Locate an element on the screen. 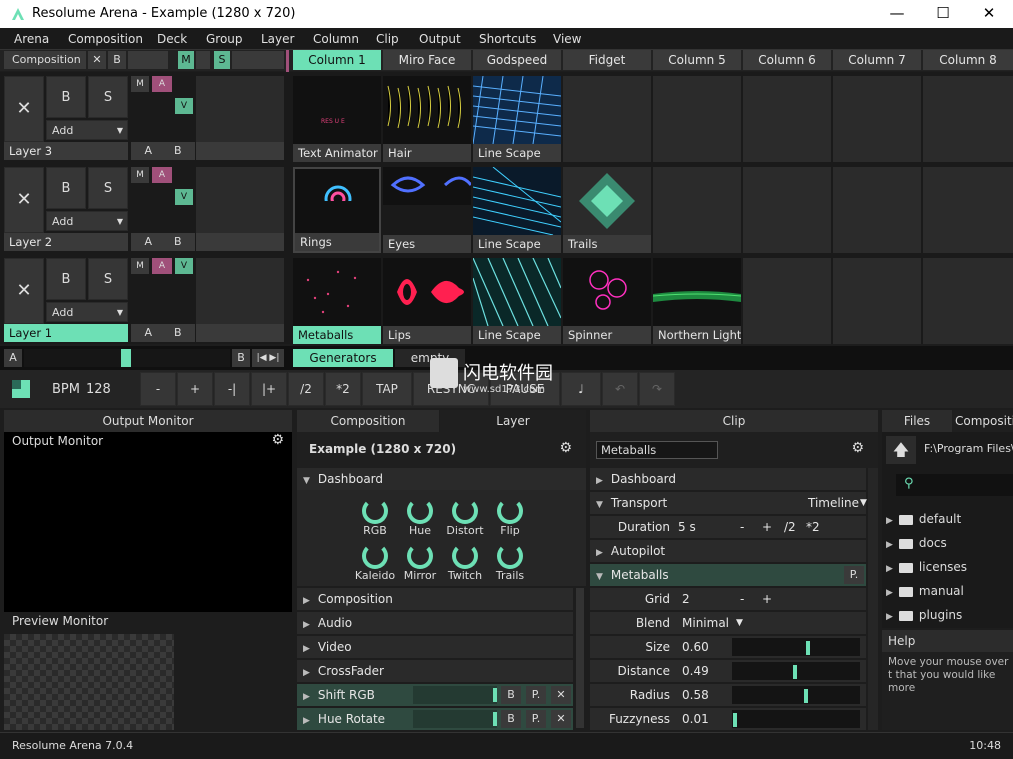 The width and height of the screenshot is (1013, 759). knob-twitch is located at coordinates (465, 556).